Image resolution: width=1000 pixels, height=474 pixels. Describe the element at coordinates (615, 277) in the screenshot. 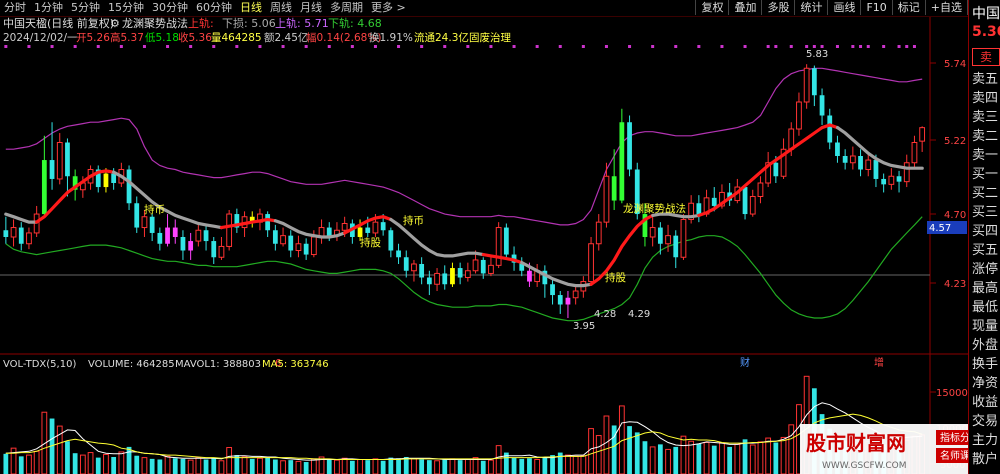

I see `hold-stock-label-b: 持股` at that location.